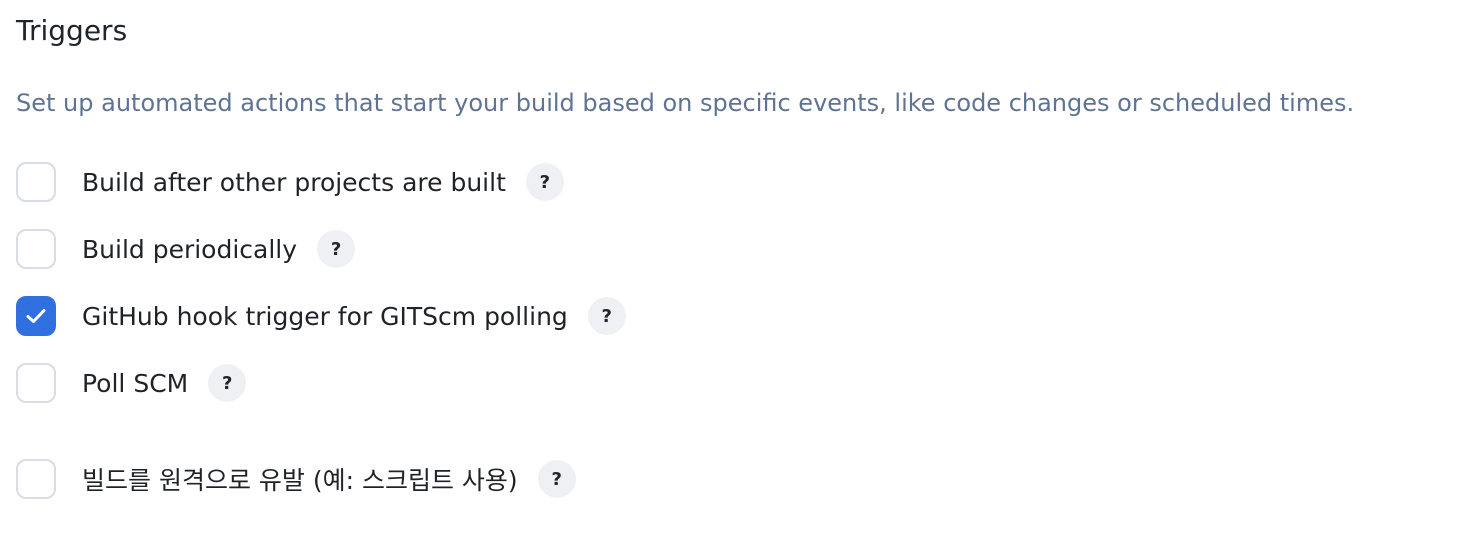 Image resolution: width=1480 pixels, height=538 pixels. Describe the element at coordinates (300, 479) in the screenshot. I see `remote-build-trigger-label: 빌드를 원격으로 유발 (예: 스크립트 사용)` at that location.